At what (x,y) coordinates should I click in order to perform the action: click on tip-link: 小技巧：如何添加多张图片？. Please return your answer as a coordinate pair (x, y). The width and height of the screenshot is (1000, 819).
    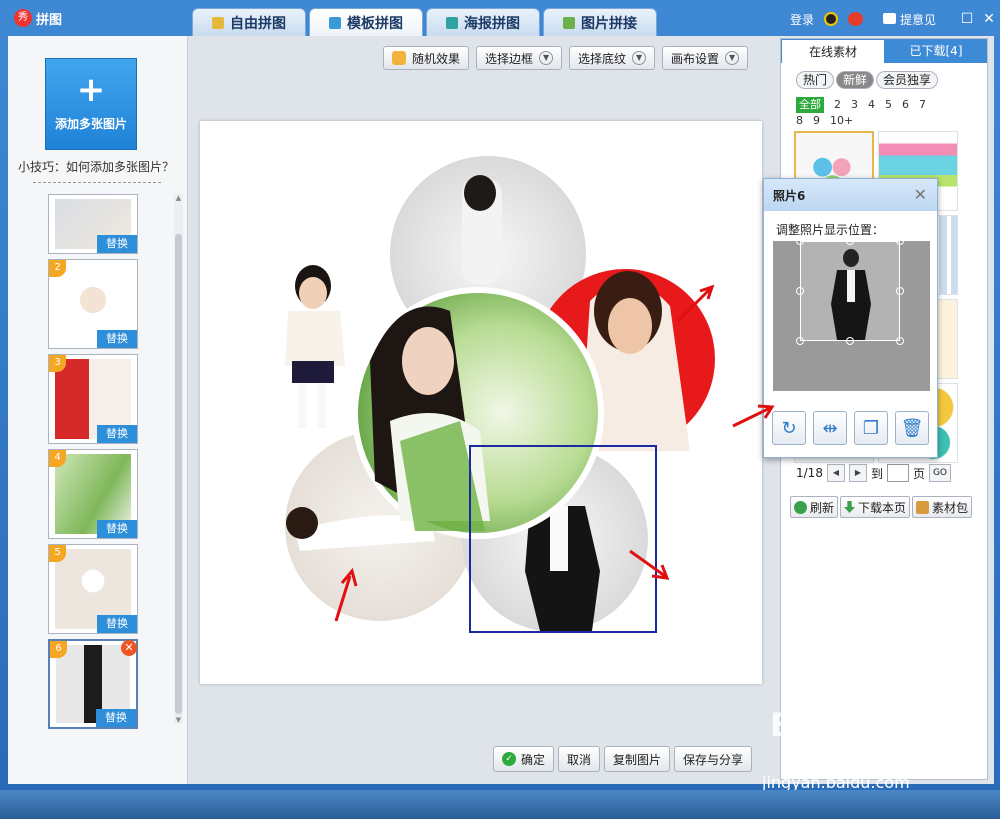
    Looking at the image, I should click on (96, 166).